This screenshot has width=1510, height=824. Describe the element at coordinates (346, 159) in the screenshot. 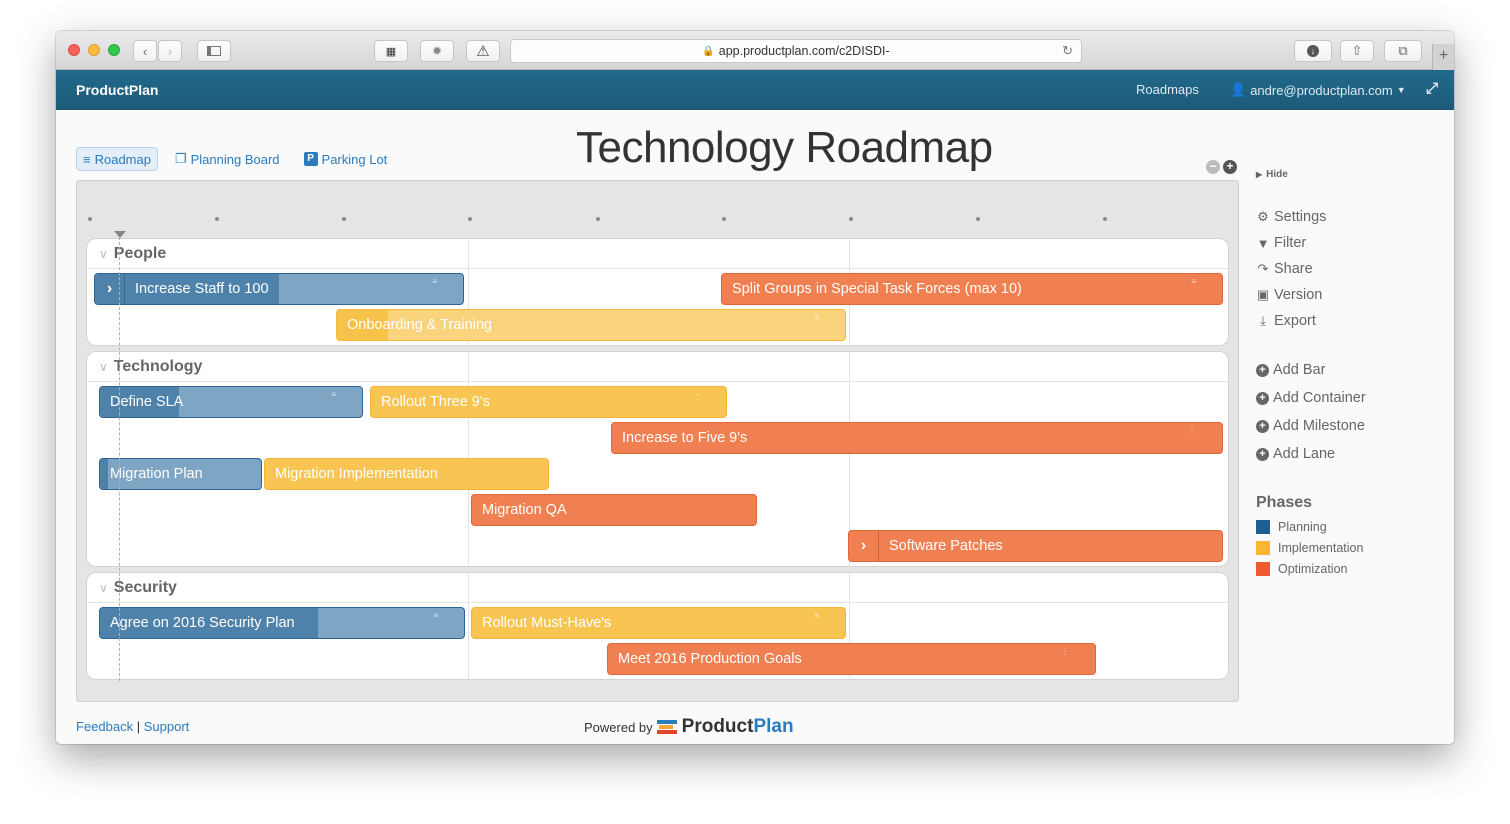

I see `tab-parking-lot: P Parking Lot` at that location.